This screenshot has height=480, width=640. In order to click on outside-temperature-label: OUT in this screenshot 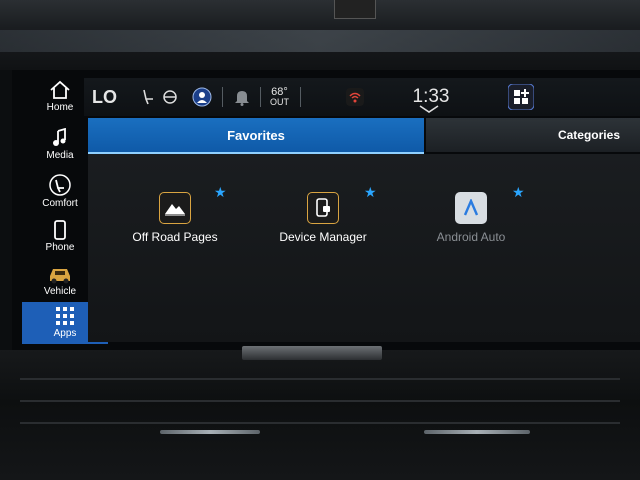, I will do `click(279, 102)`.